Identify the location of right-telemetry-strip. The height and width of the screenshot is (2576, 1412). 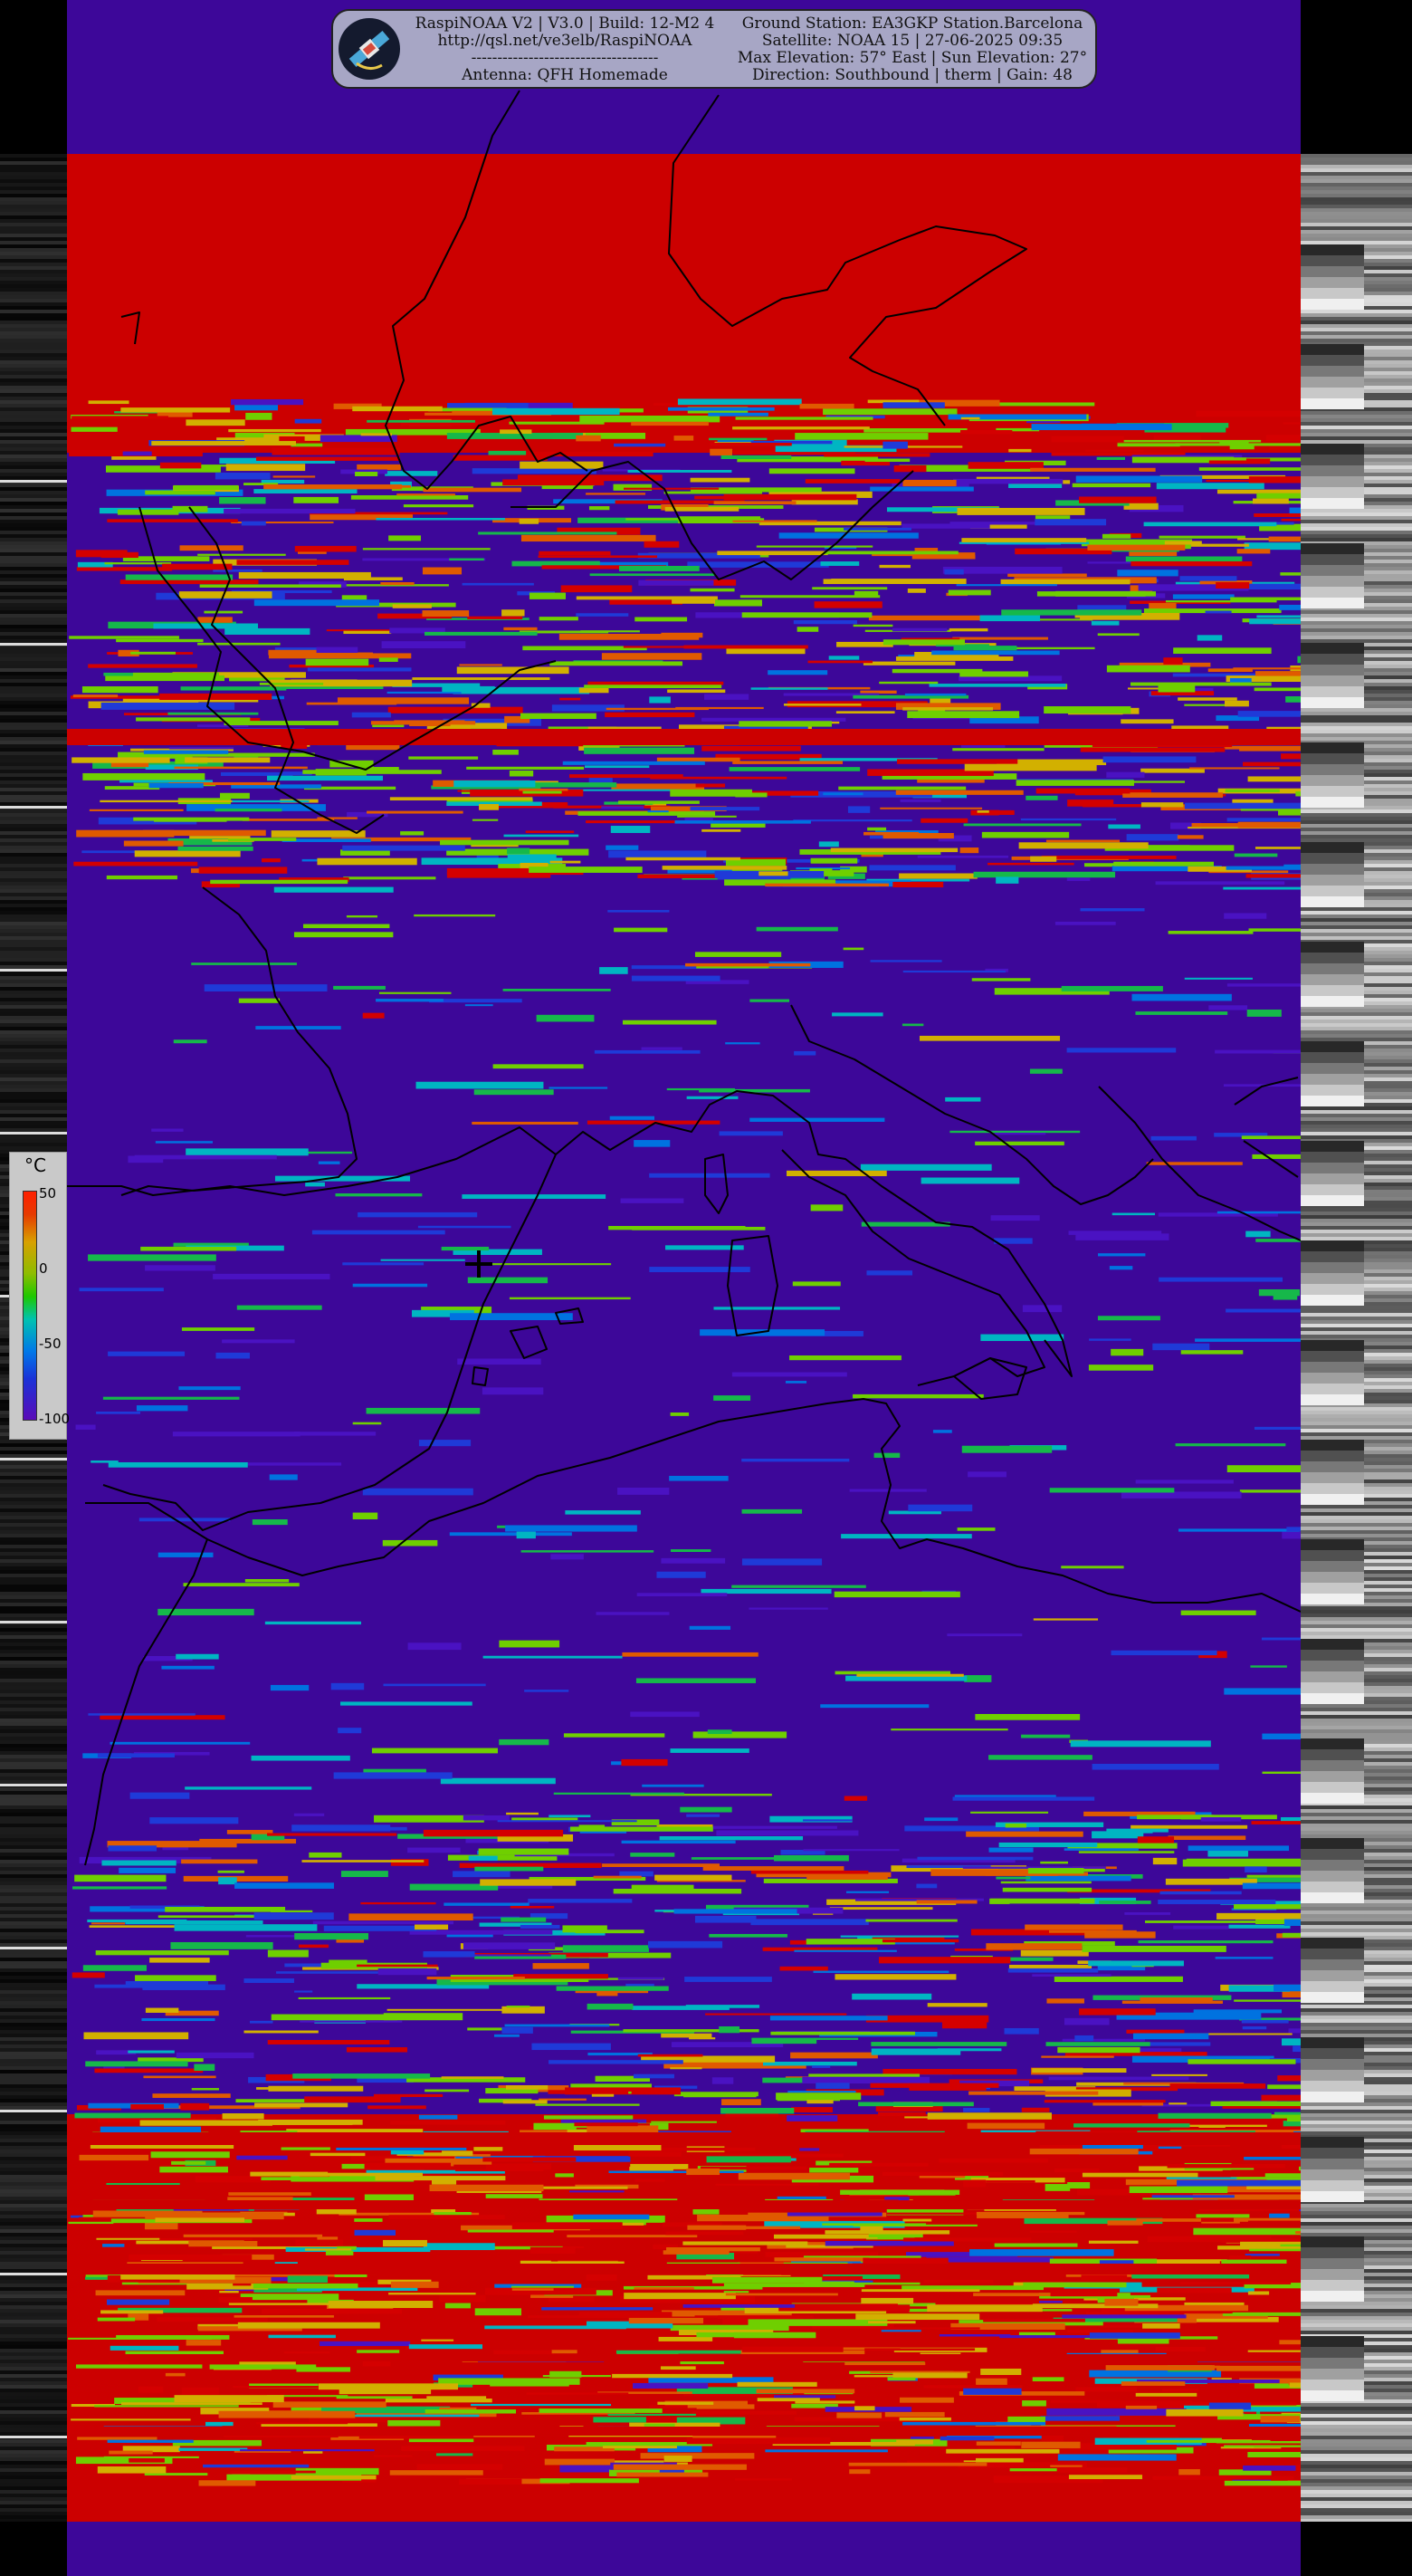
(1356, 1338).